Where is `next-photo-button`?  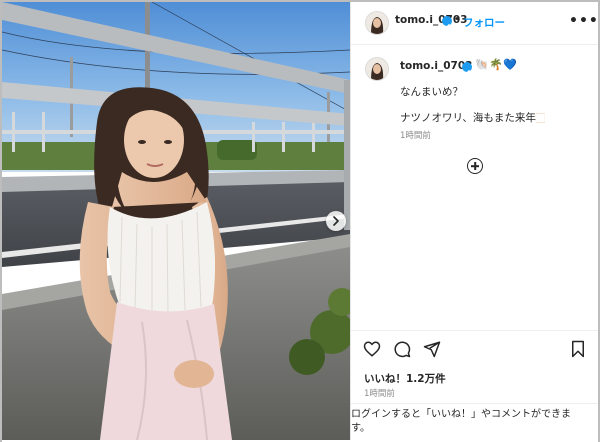 next-photo-button is located at coordinates (336, 221).